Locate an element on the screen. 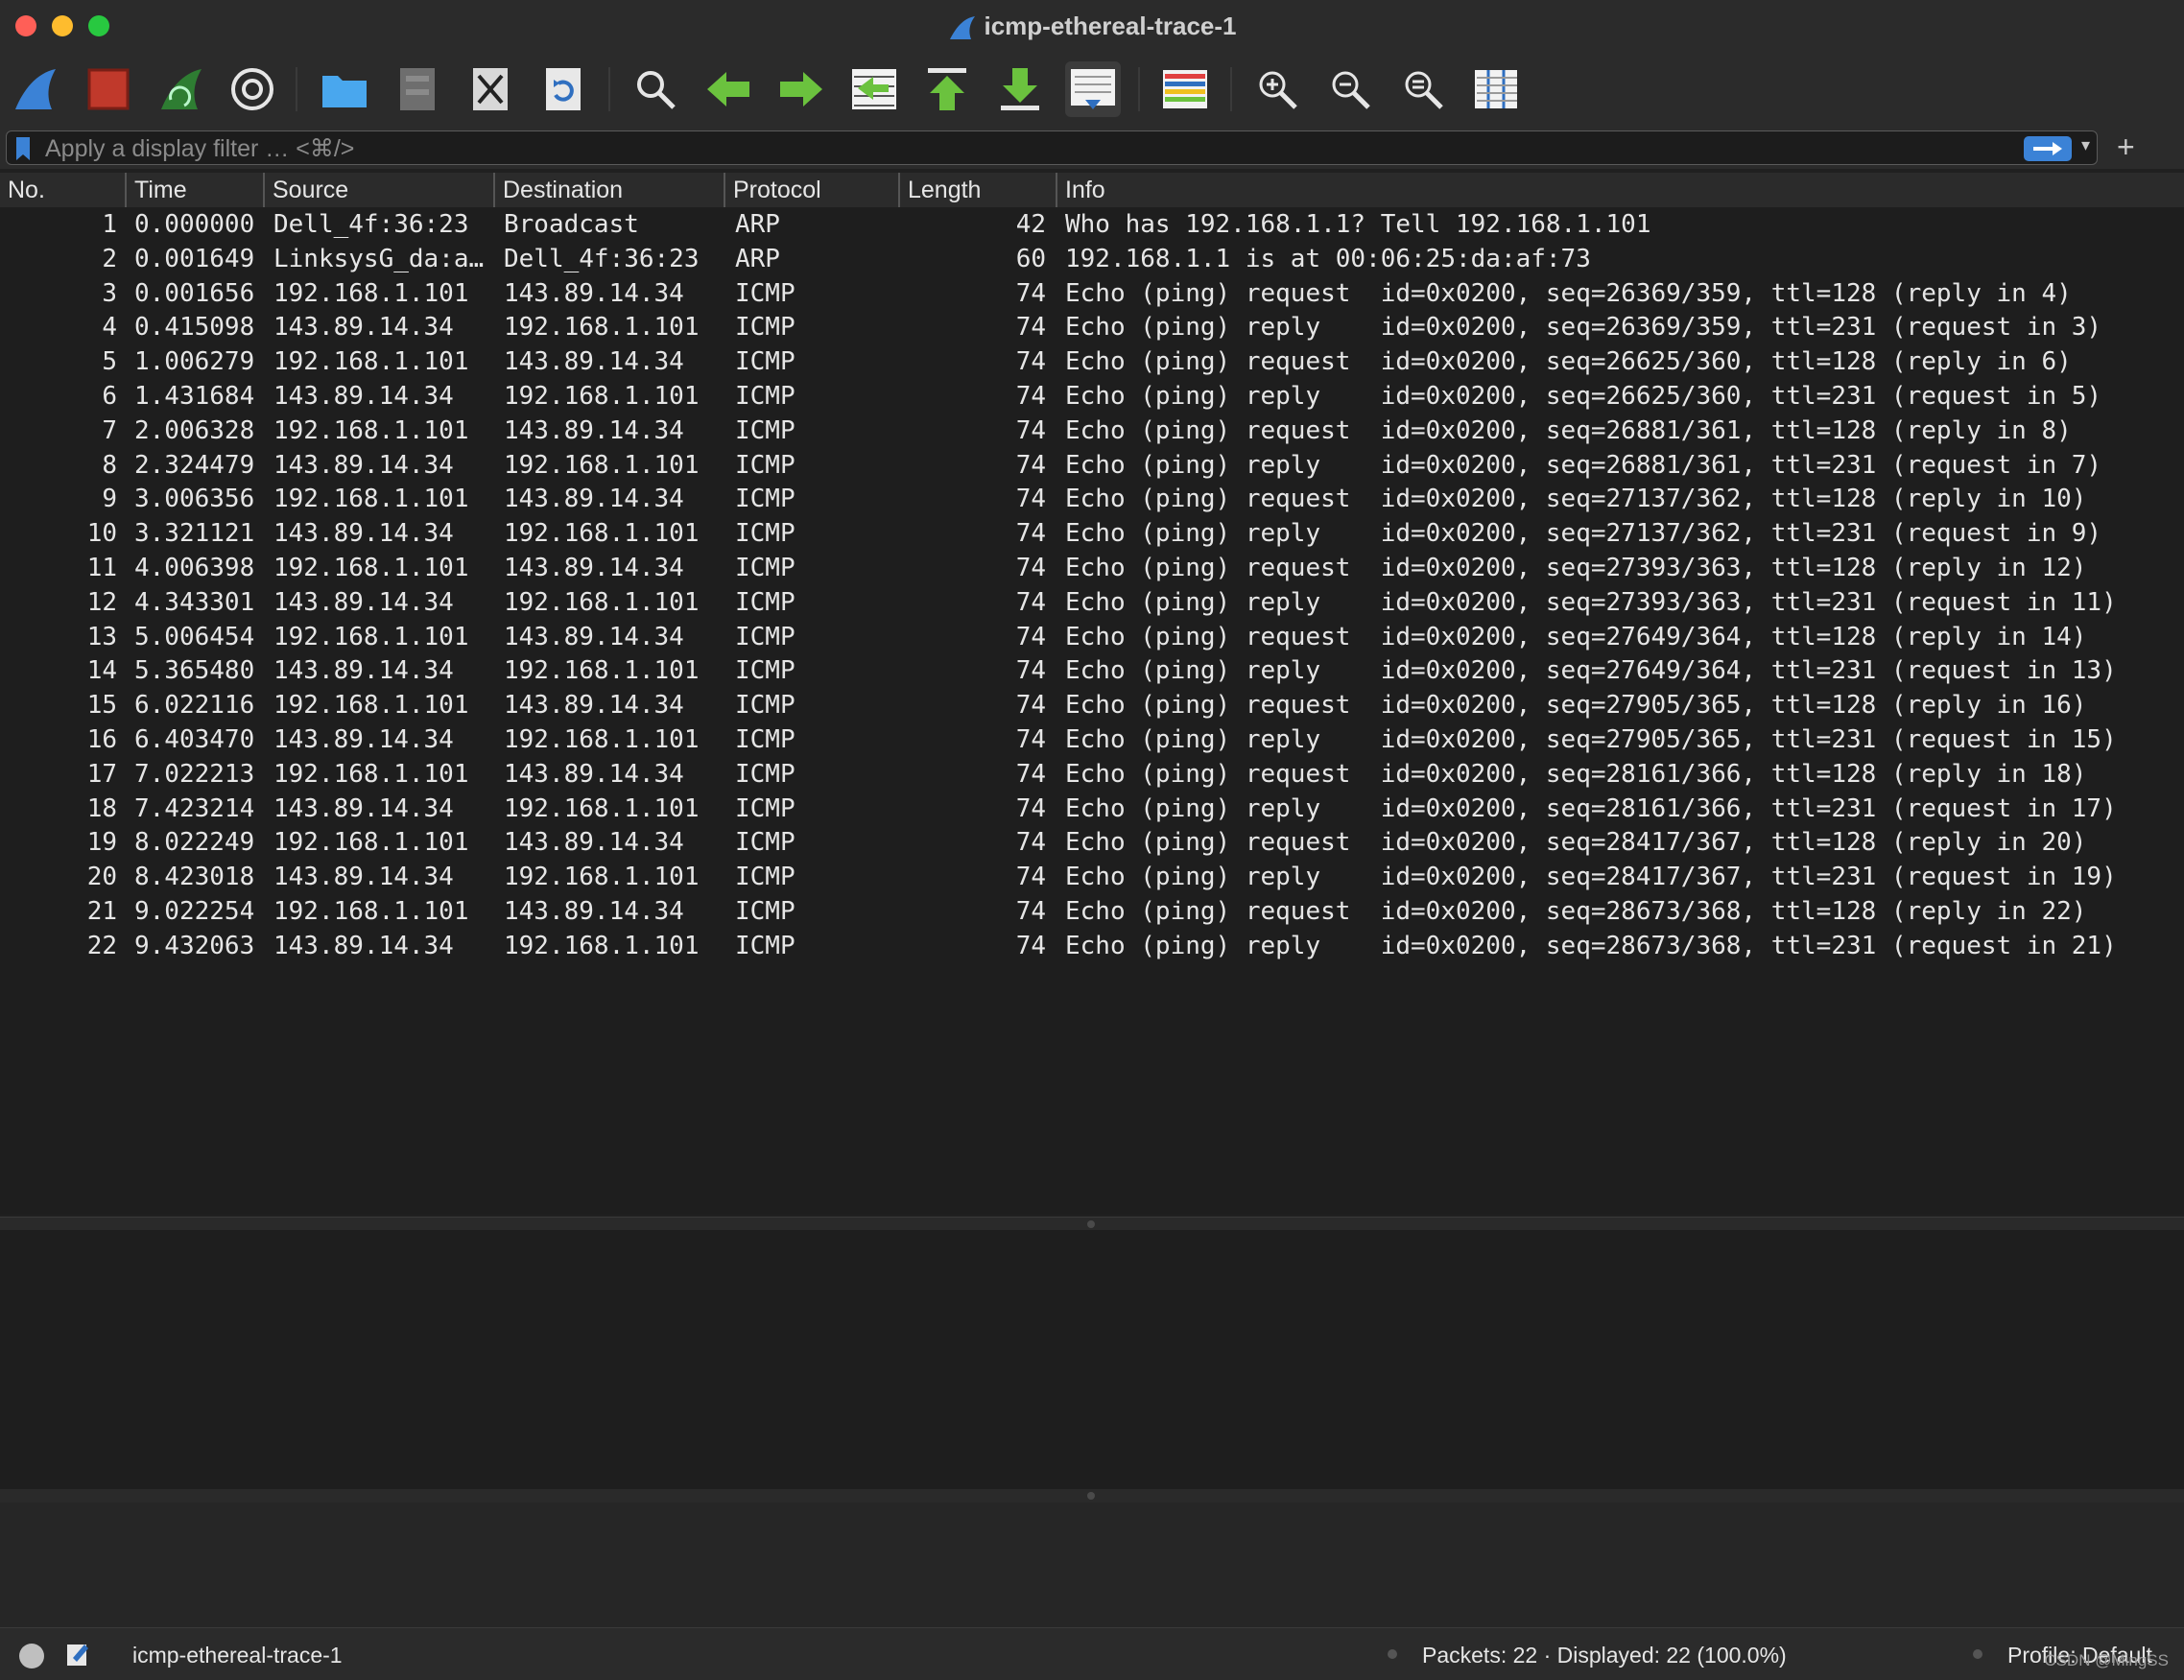 The height and width of the screenshot is (1680, 2184). packet-no: 18 is located at coordinates (101, 808).